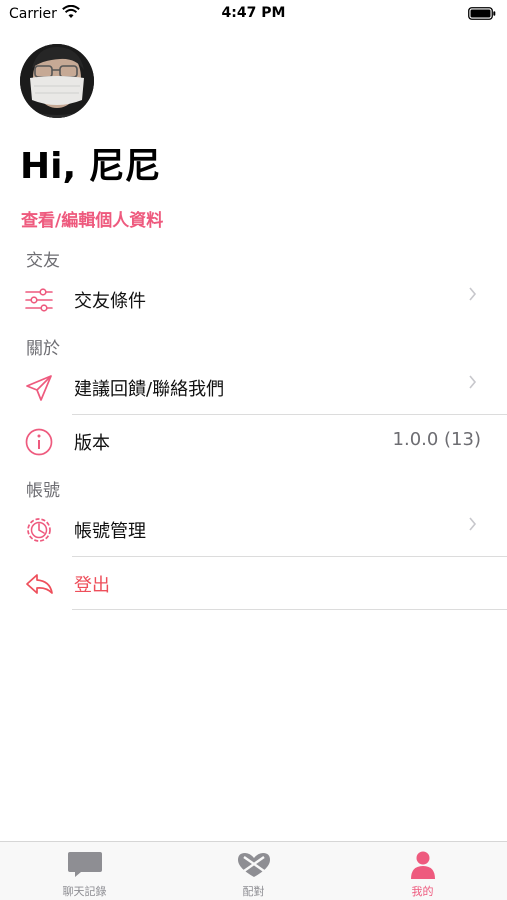 This screenshot has width=507, height=900. I want to click on tab-mine-label: 我的, so click(422, 891).